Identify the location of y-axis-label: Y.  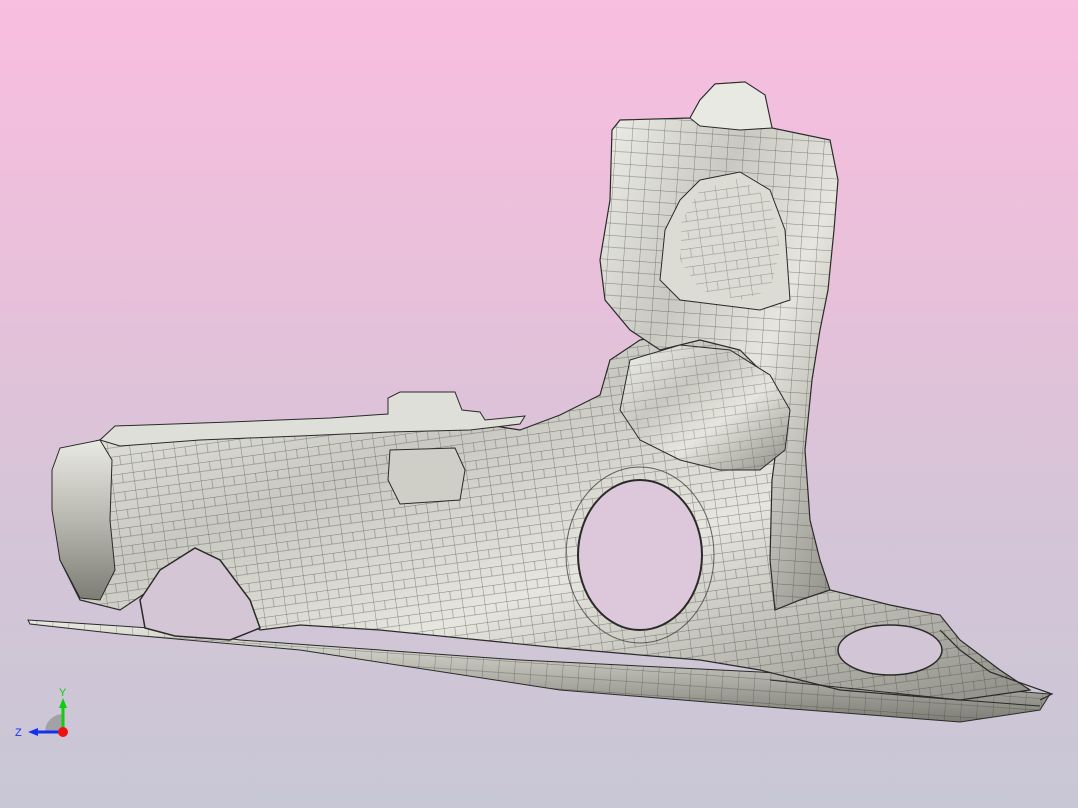
(63, 693).